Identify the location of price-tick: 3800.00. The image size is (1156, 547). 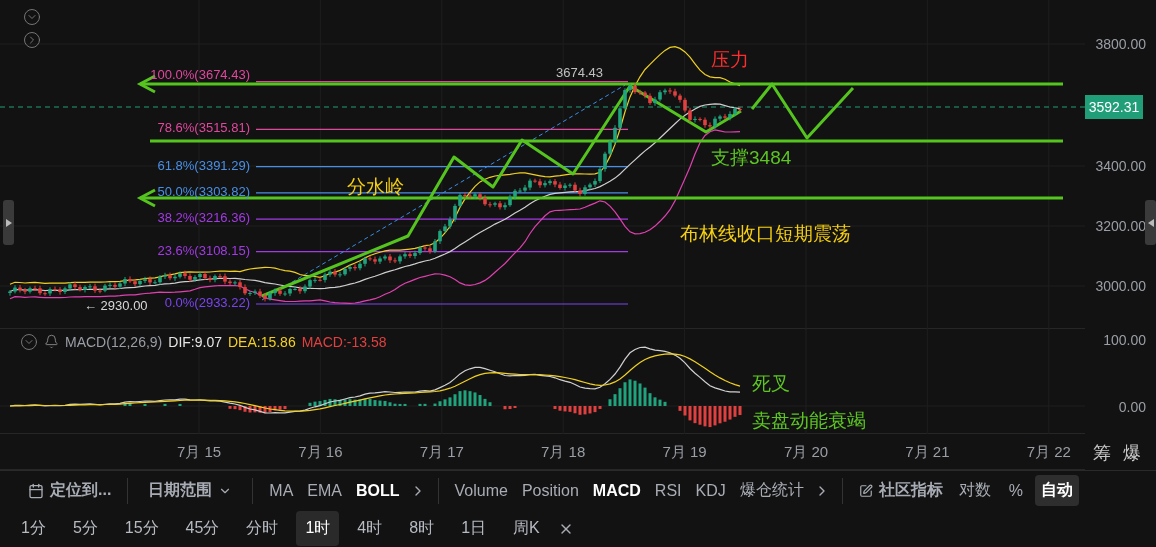
(1120, 44).